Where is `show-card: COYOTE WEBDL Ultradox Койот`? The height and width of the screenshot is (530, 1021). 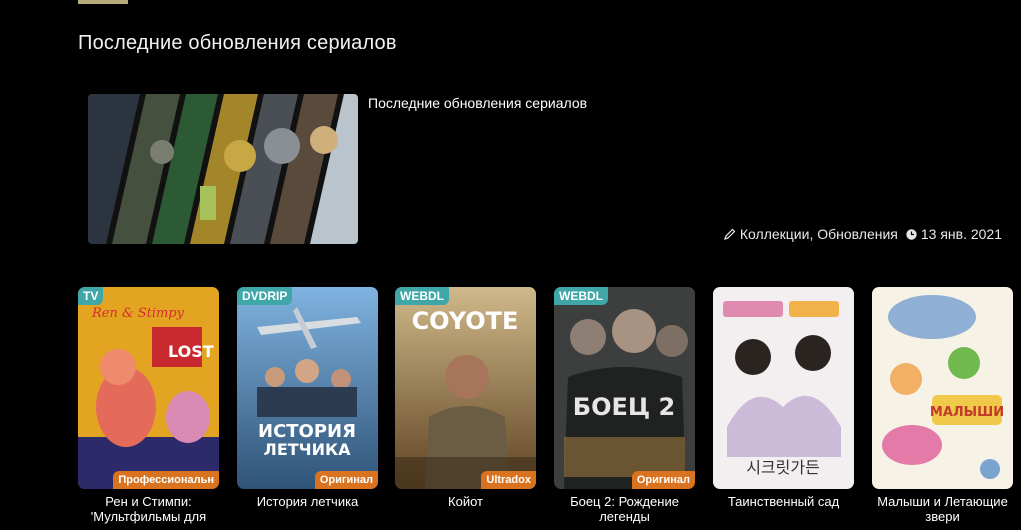 show-card: COYOTE WEBDL Ultradox Койот is located at coordinates (465, 398).